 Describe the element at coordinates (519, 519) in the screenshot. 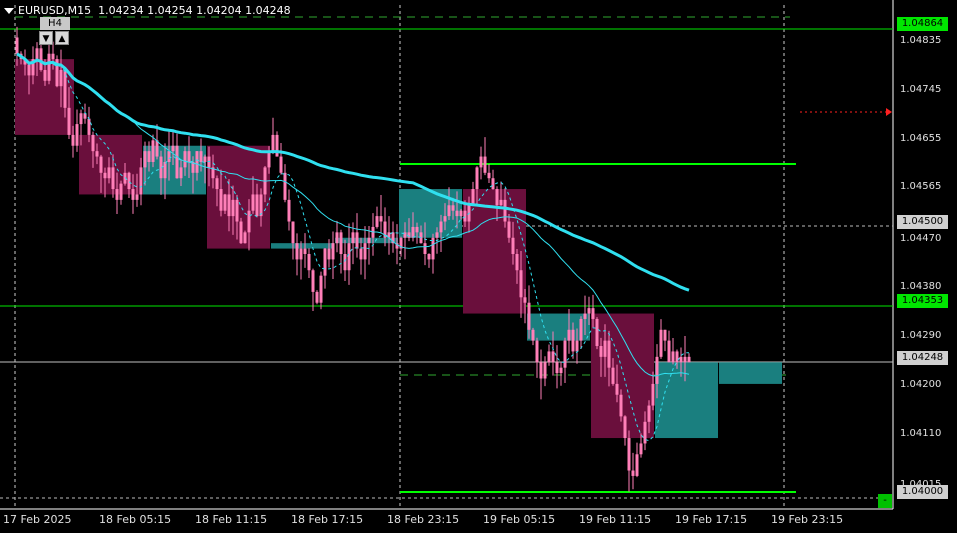

I see `time-axis-label: 19 Feb 05:15` at that location.